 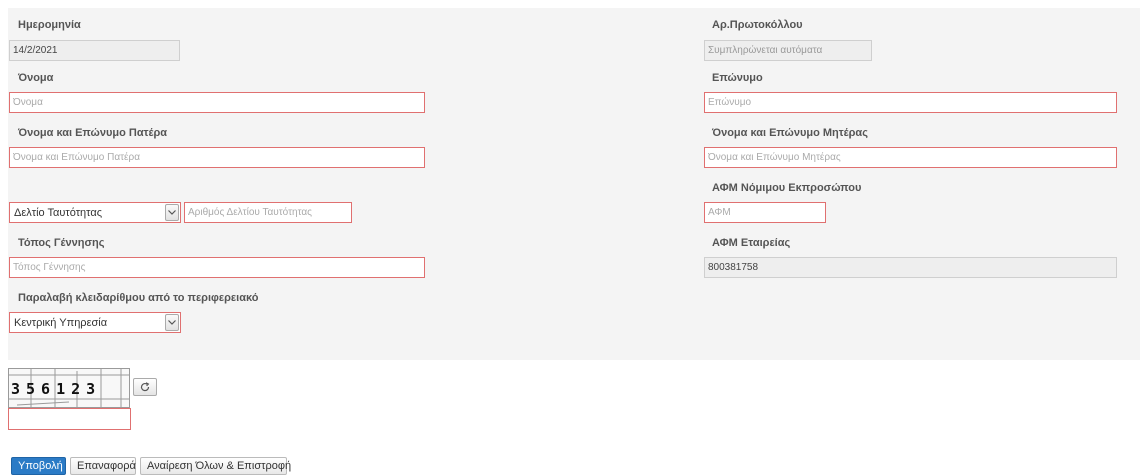 I want to click on reset-button: Επαναφορά, so click(x=103, y=466).